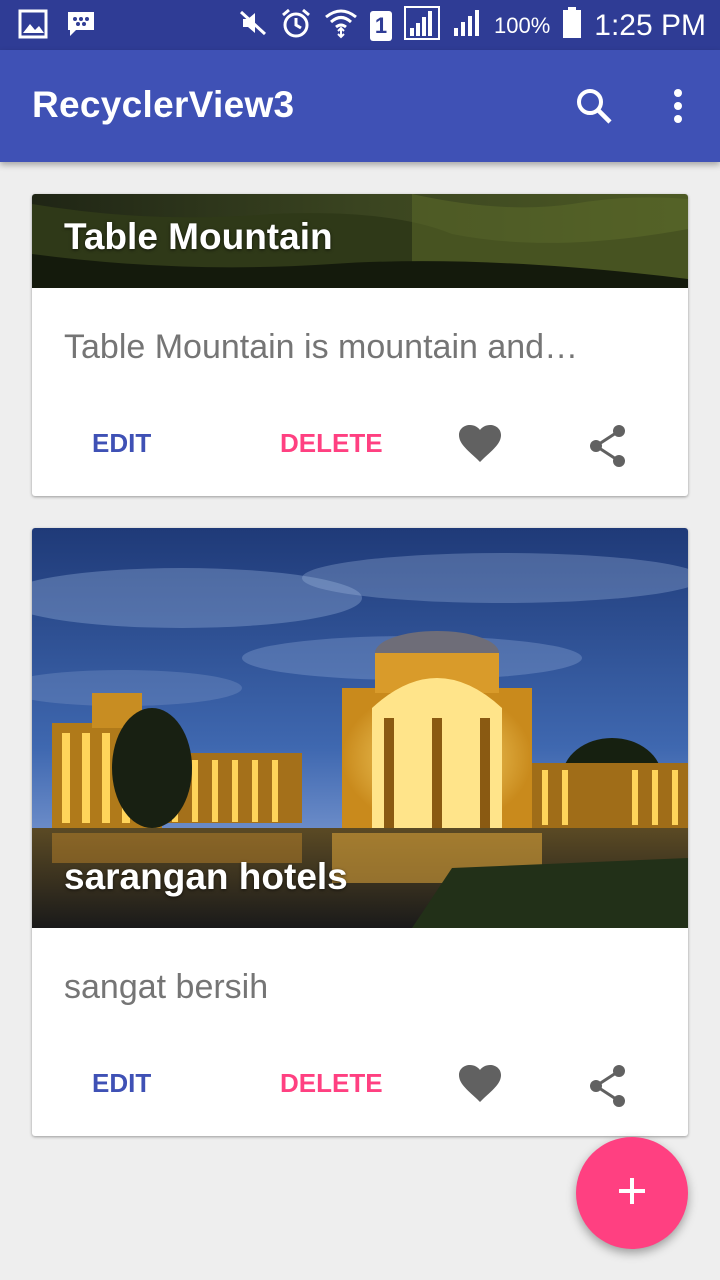 The image size is (720, 1280). Describe the element at coordinates (360, 241) in the screenshot. I see `card-image: Table Mountain` at that location.